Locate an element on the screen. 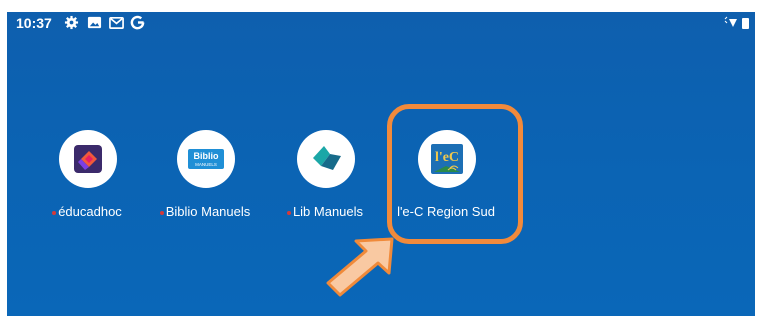 The width and height of the screenshot is (762, 316). image-icon is located at coordinates (94, 22).